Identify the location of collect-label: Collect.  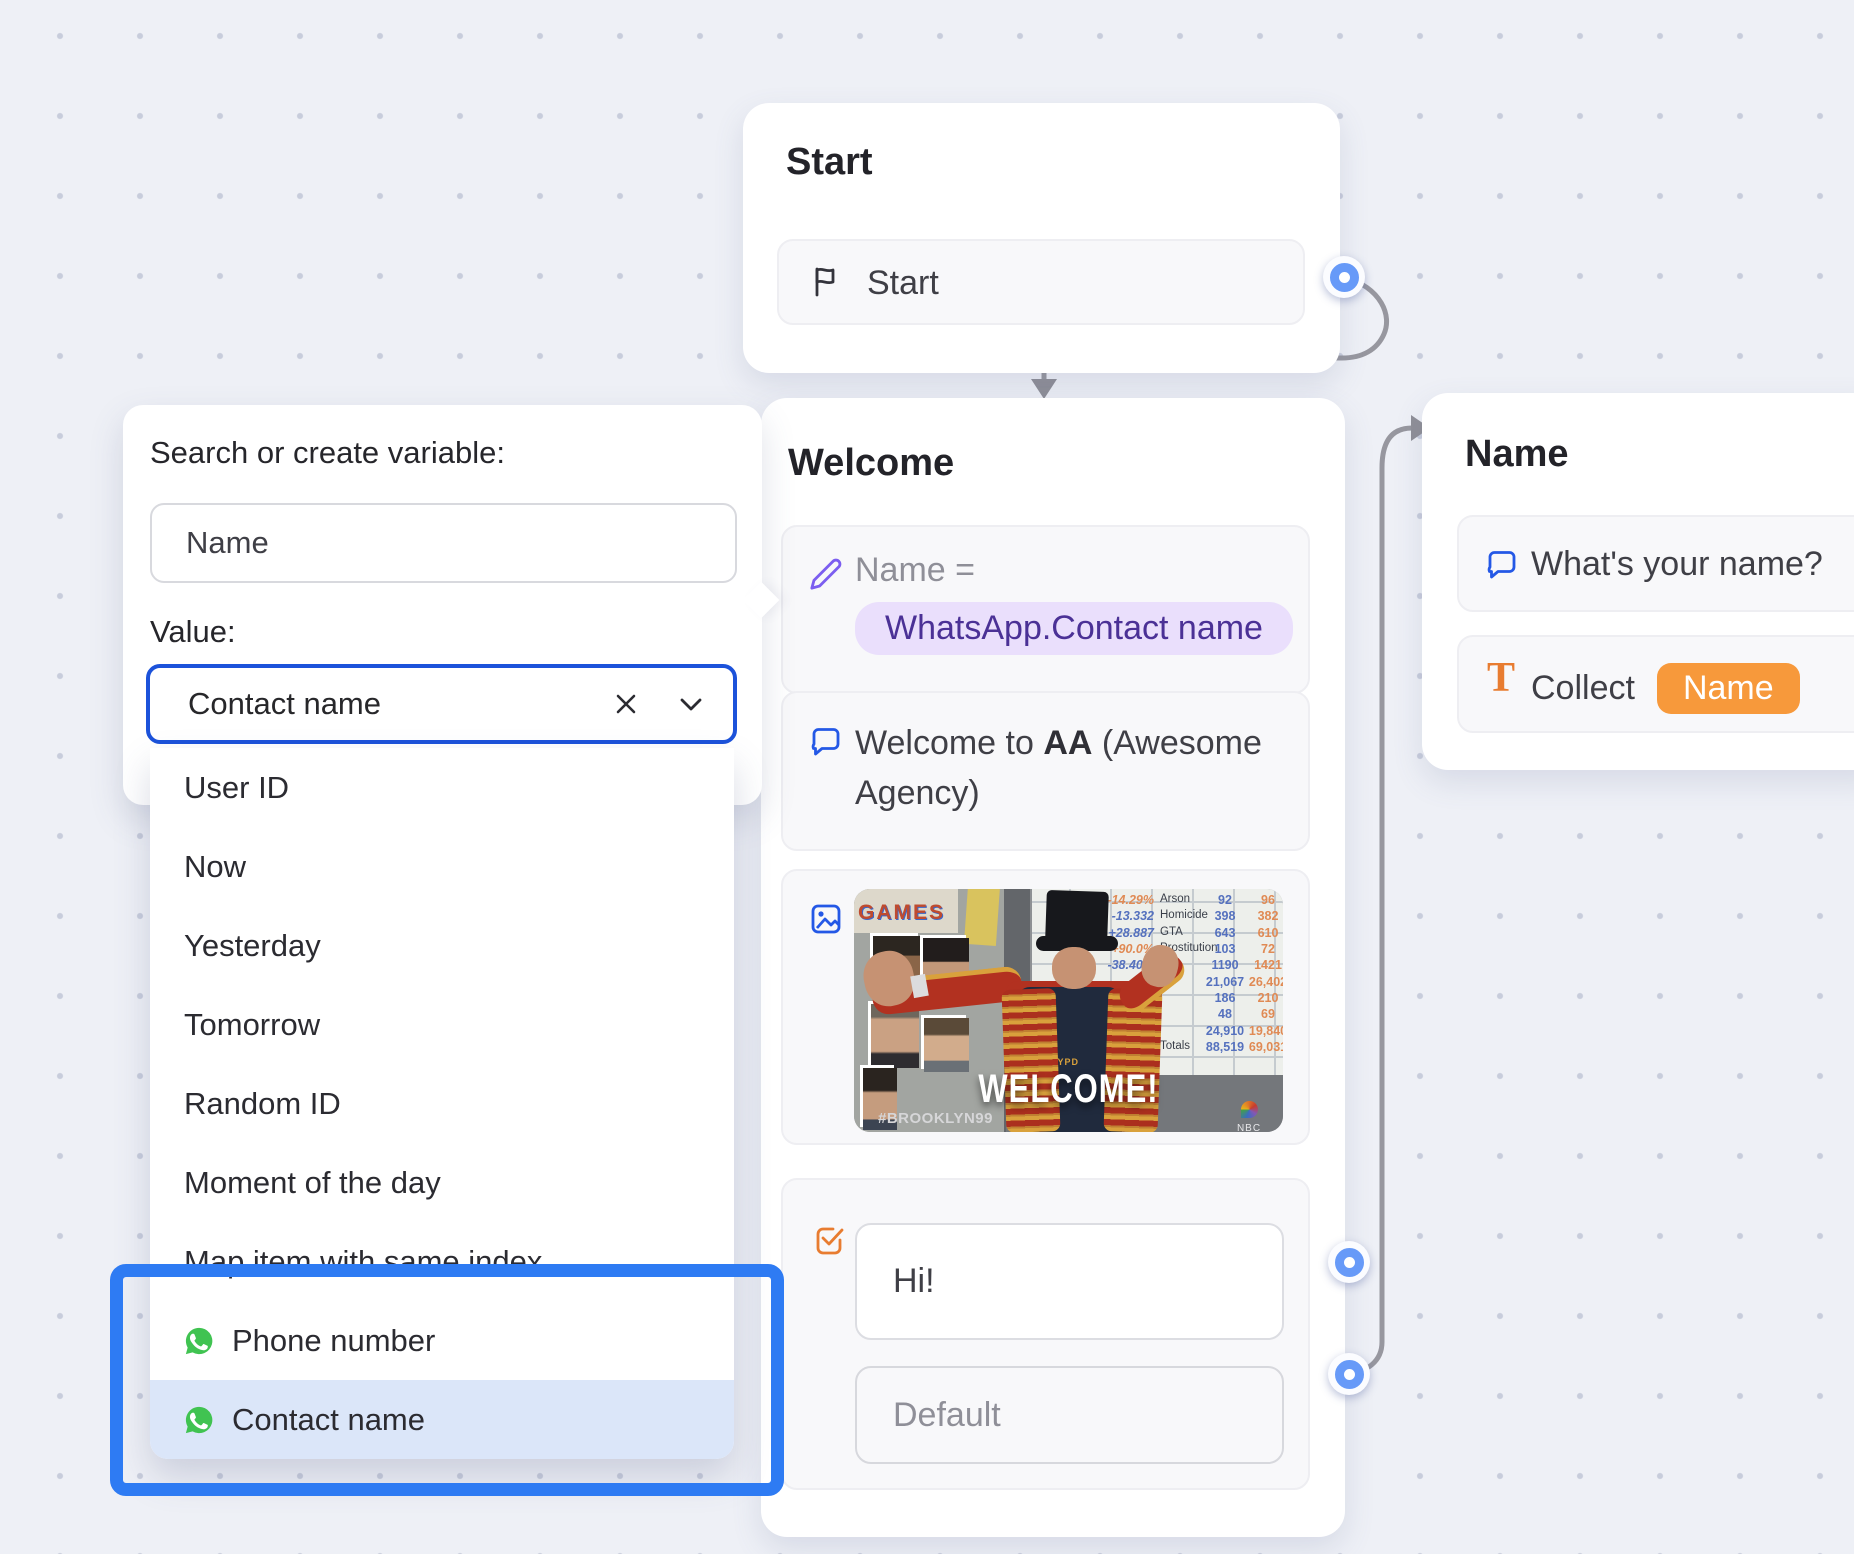
(1583, 688).